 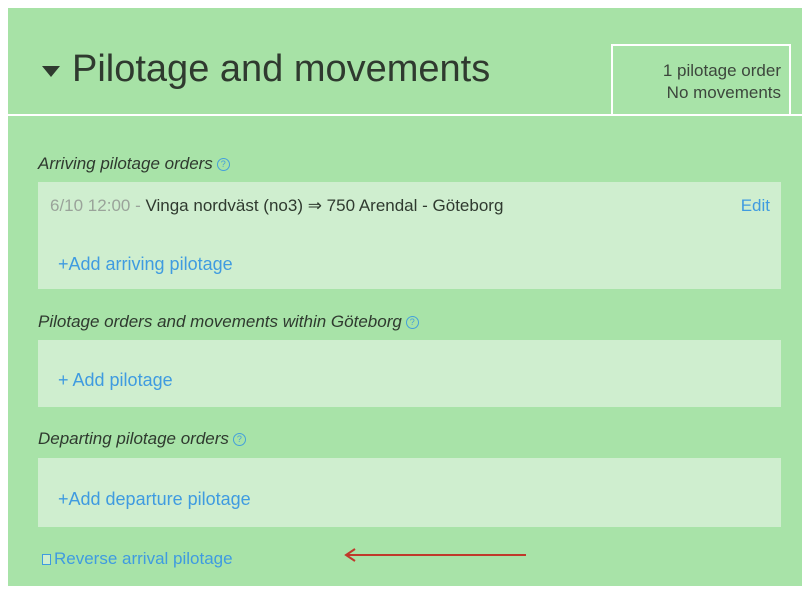 What do you see at coordinates (409, 492) in the screenshot?
I see `departing-box: +Add departure pilotage` at bounding box center [409, 492].